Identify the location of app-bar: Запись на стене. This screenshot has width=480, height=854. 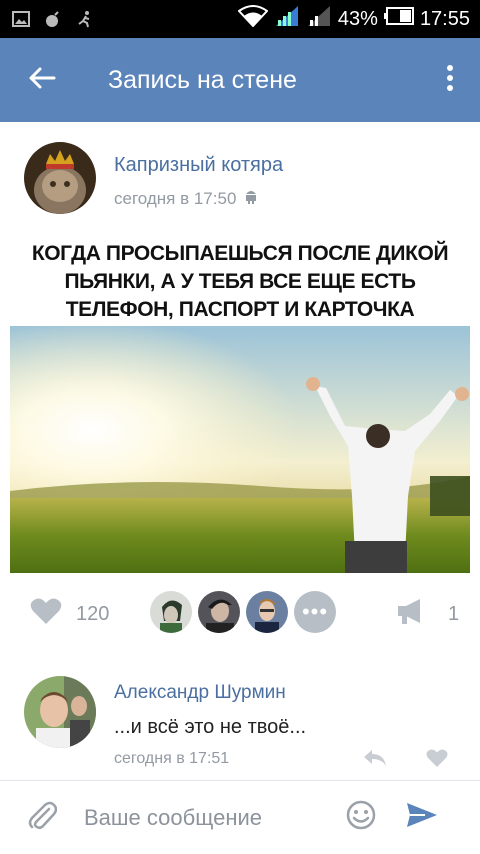
(240, 80).